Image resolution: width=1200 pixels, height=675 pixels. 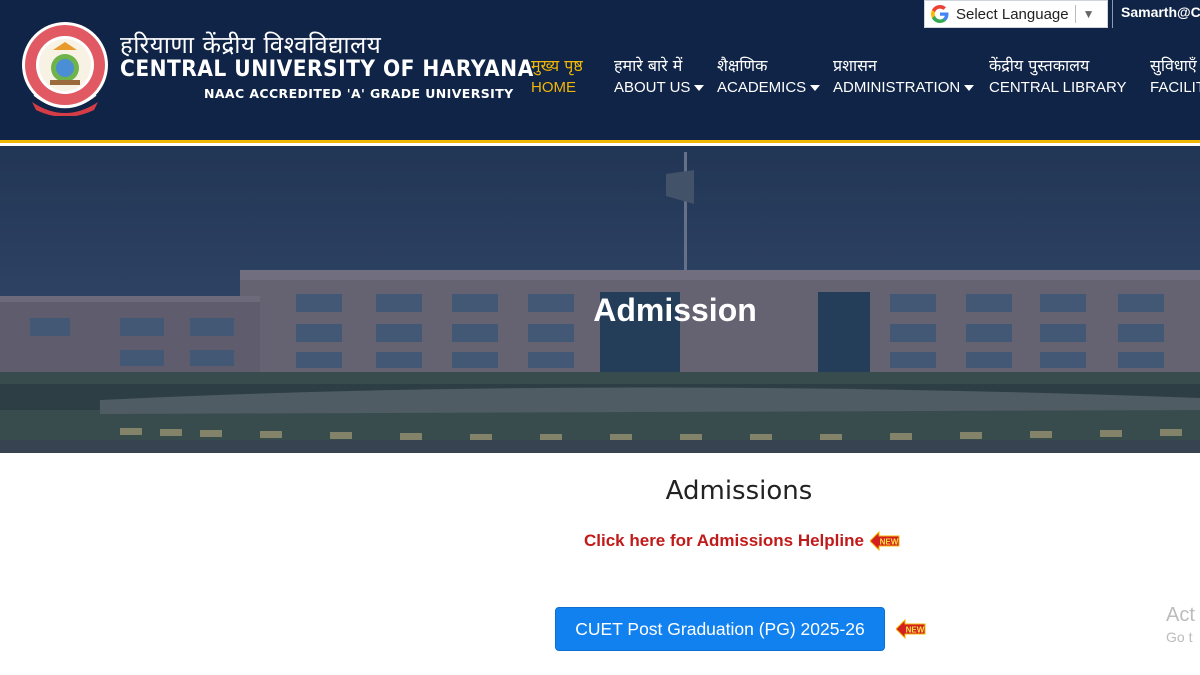 I want to click on nav-academics-hindi: शैक्षणिक, so click(x=742, y=65).